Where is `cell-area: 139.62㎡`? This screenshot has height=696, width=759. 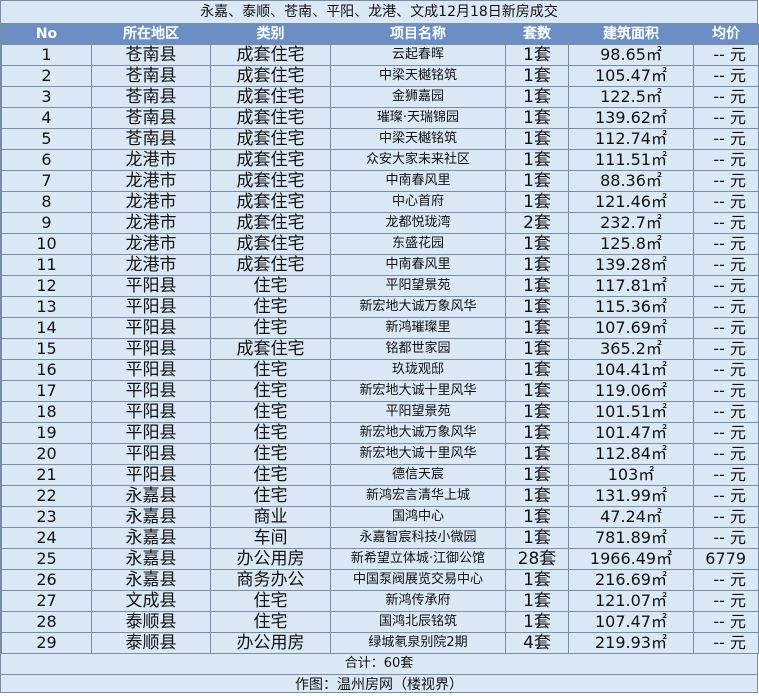
cell-area: 139.62㎡ is located at coordinates (631, 118).